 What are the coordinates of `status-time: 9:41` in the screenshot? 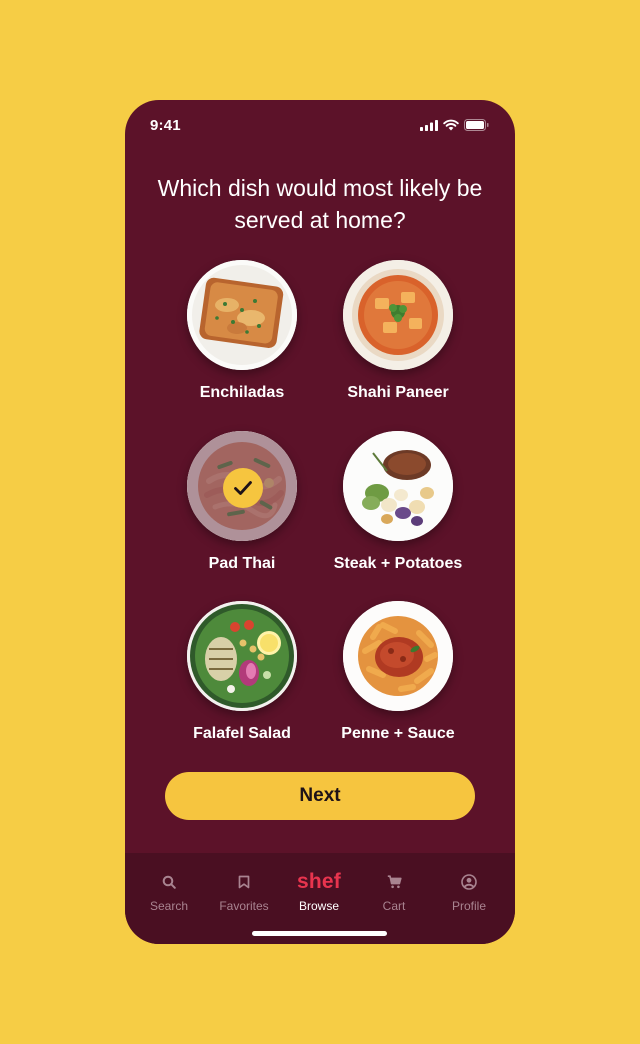 It's located at (165, 125).